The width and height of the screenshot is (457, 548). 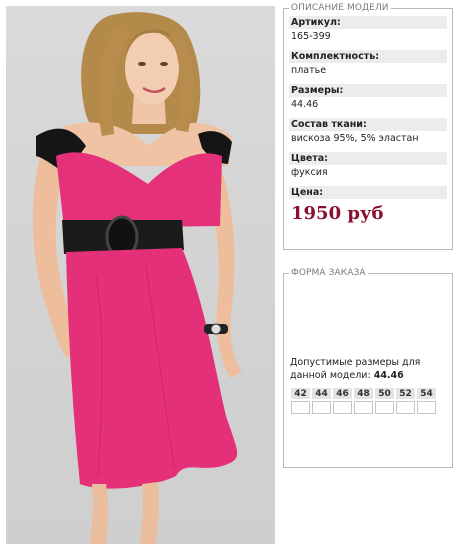 I want to click on sizes-label: Размеры:, so click(x=368, y=90).